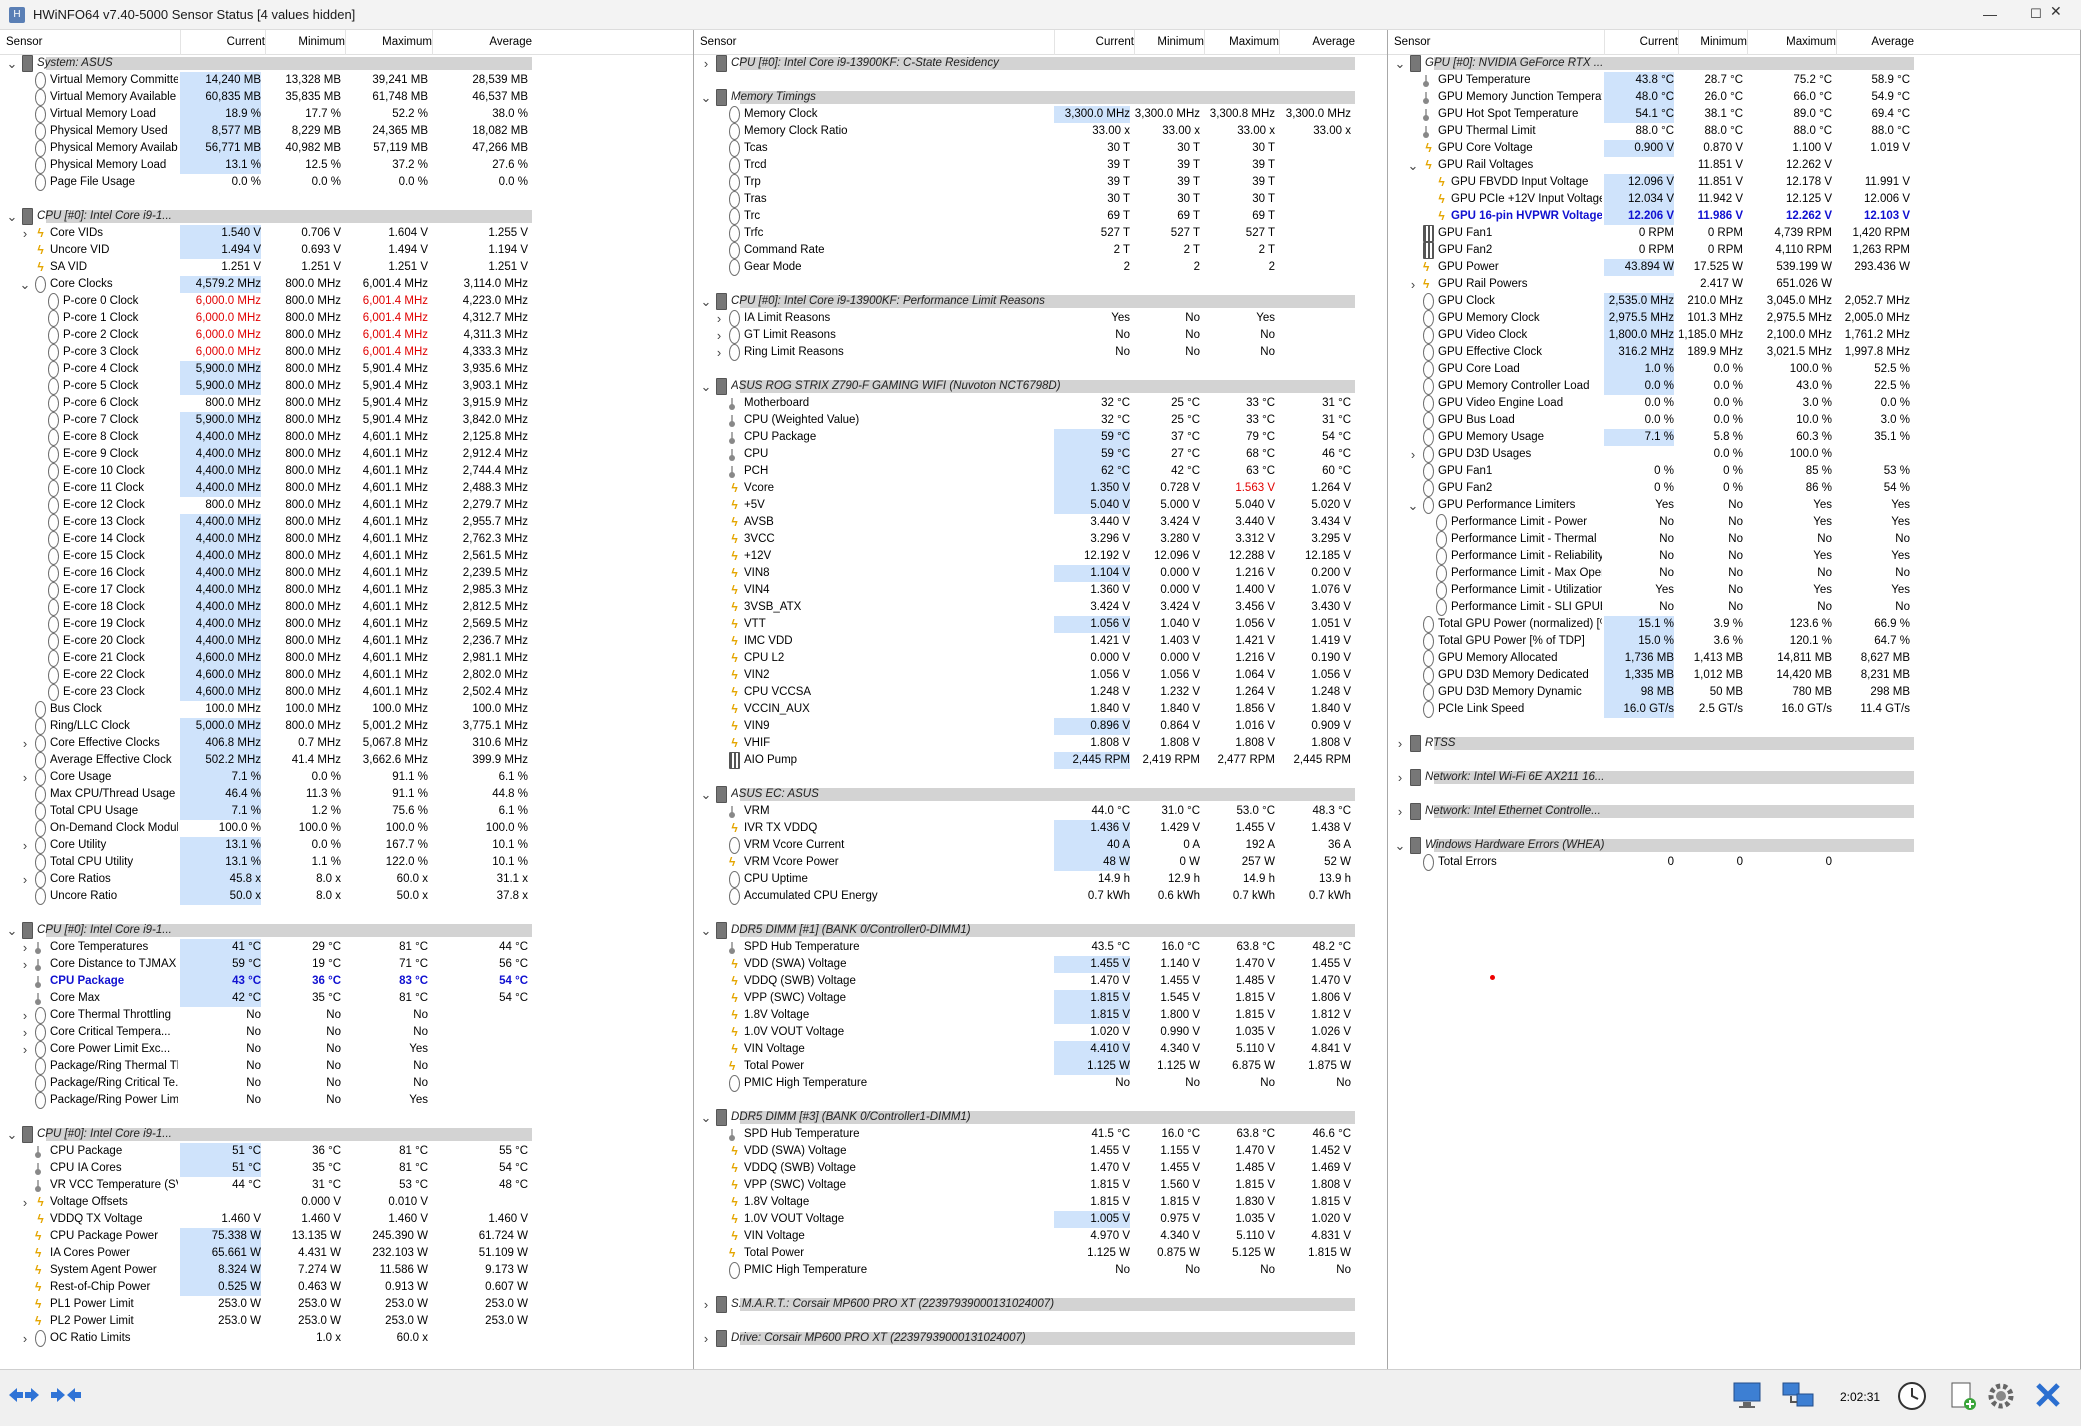  What do you see at coordinates (346, 1066) in the screenshot?
I see `sensor-row: Package/Ring Thermal Th... No No No` at bounding box center [346, 1066].